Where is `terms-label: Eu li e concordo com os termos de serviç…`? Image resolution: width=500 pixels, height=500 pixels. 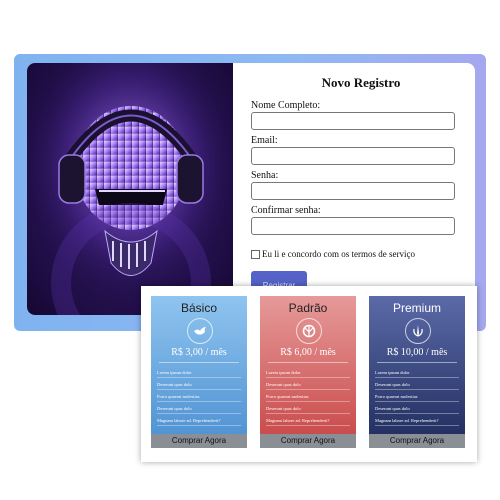 terms-label: Eu li e concordo com os termos de serviç… is located at coordinates (338, 254).